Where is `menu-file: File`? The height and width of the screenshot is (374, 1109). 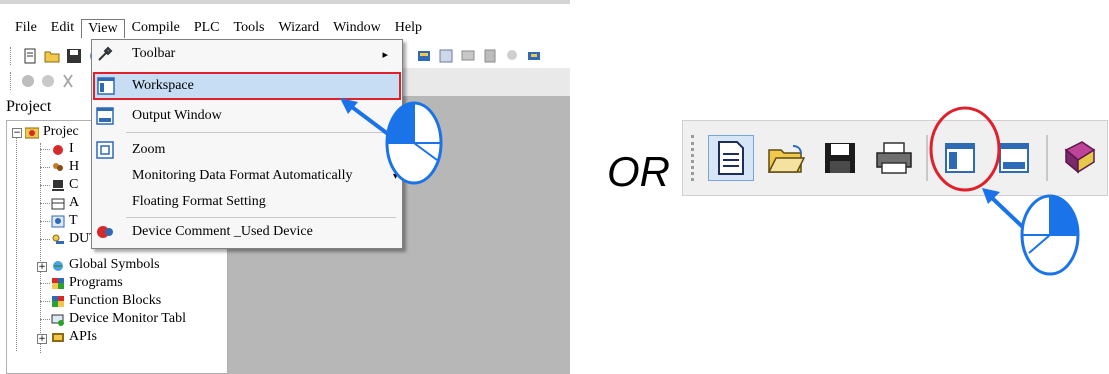
menu-file: File is located at coordinates (26, 28).